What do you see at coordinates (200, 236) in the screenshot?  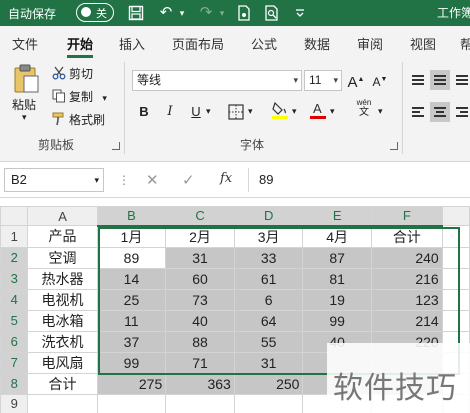 I see `cell-c1: 2月` at bounding box center [200, 236].